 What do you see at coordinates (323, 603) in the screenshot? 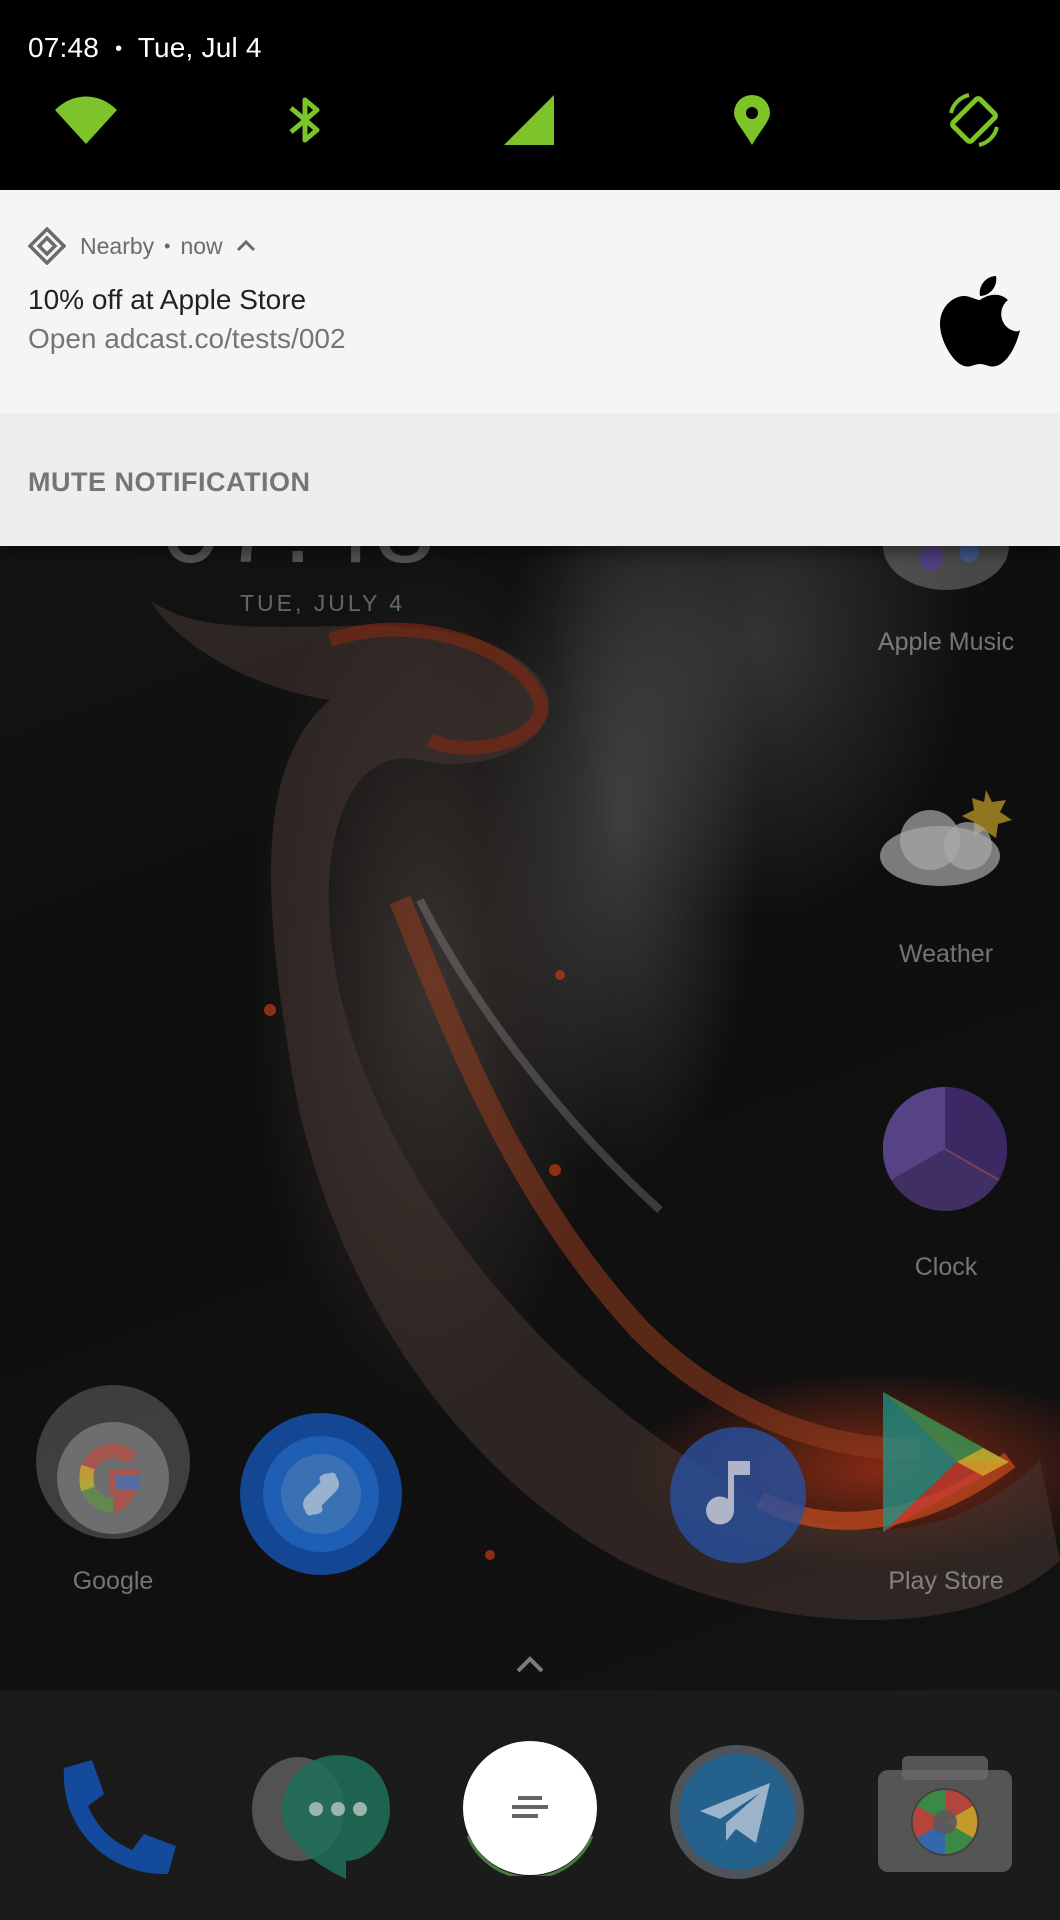
I see `home-clock-date: TUE, JULY 4` at bounding box center [323, 603].